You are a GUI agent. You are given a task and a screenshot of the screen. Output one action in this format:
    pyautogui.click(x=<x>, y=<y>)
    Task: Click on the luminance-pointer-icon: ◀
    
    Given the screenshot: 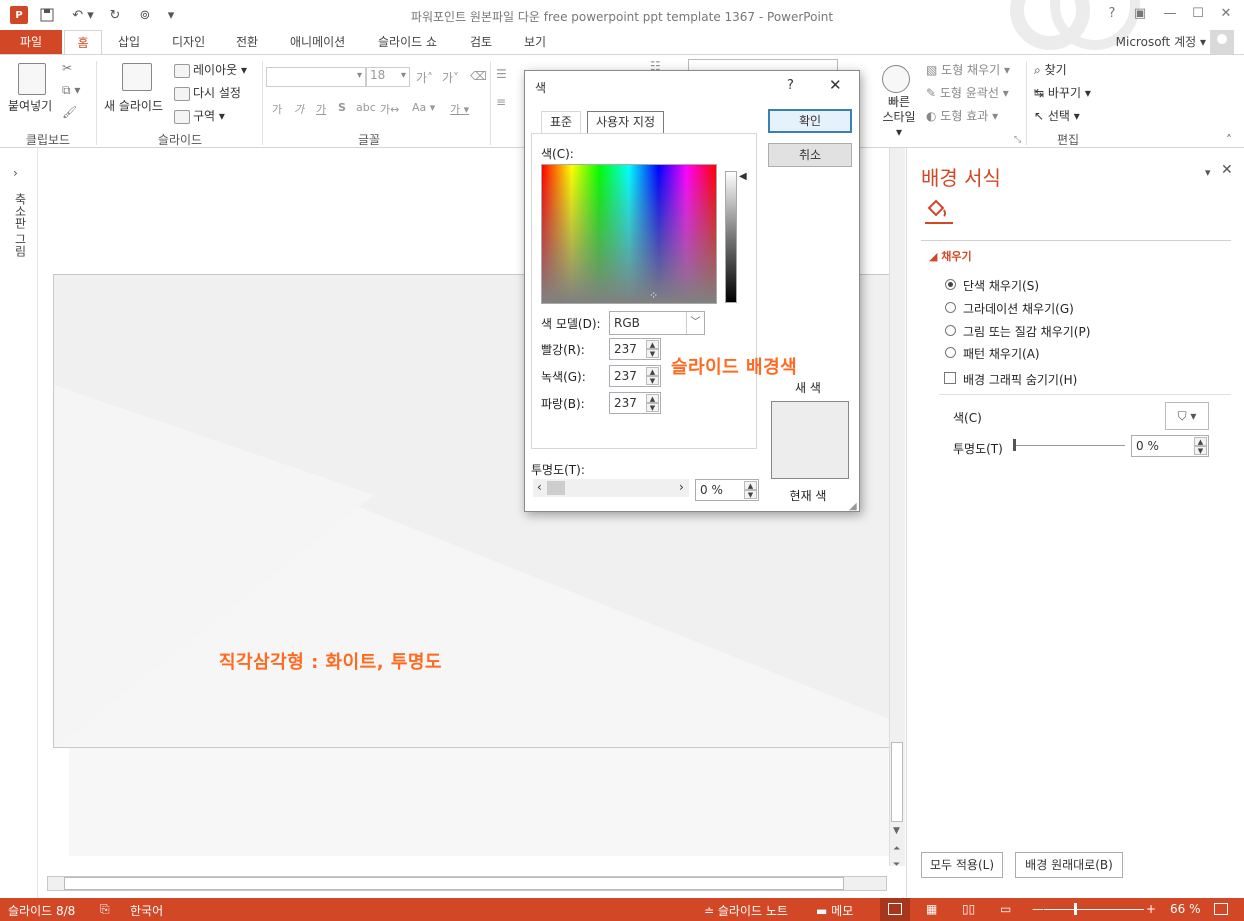 What is the action you would take?
    pyautogui.click(x=743, y=176)
    